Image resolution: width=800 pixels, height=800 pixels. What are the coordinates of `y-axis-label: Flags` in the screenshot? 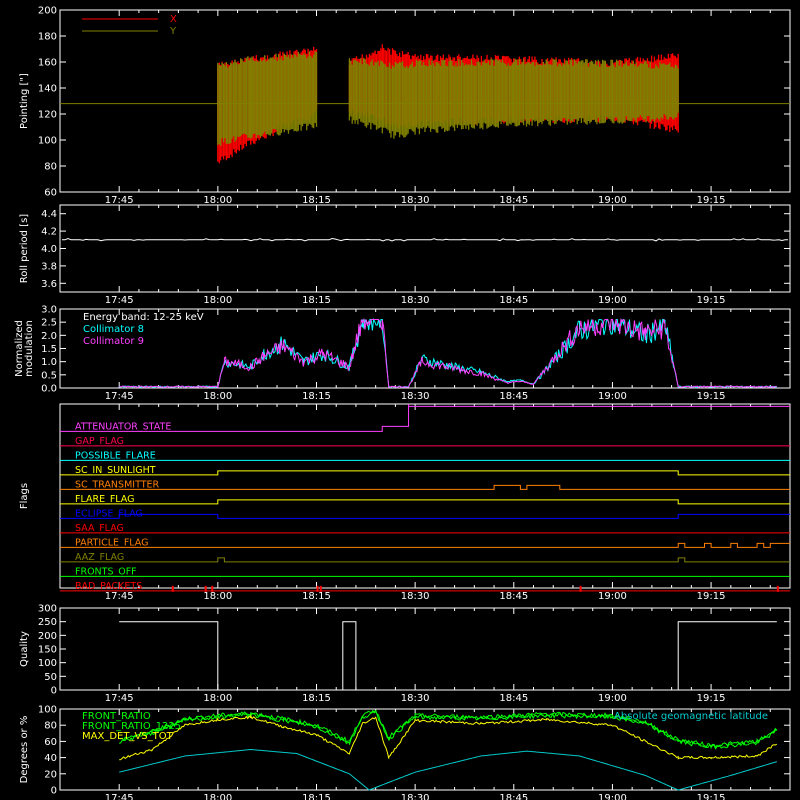 It's located at (24, 496).